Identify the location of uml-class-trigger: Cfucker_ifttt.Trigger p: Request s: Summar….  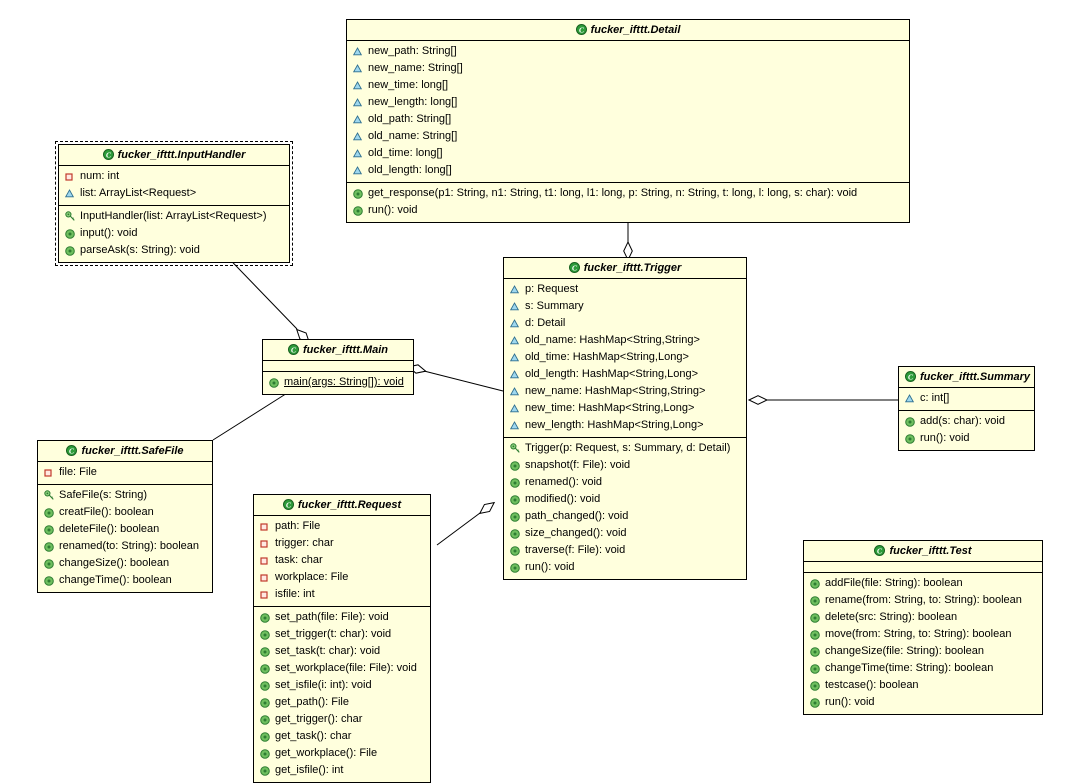
(625, 418).